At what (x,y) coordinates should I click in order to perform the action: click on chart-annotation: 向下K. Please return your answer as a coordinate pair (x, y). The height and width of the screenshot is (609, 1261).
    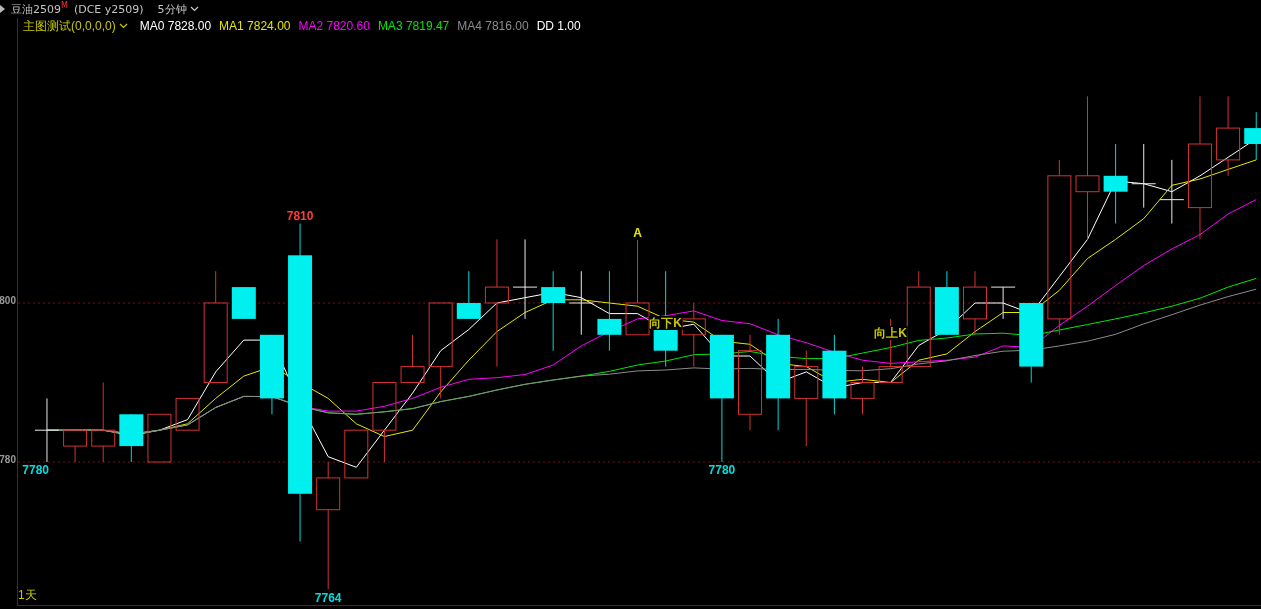
    Looking at the image, I should click on (665, 322).